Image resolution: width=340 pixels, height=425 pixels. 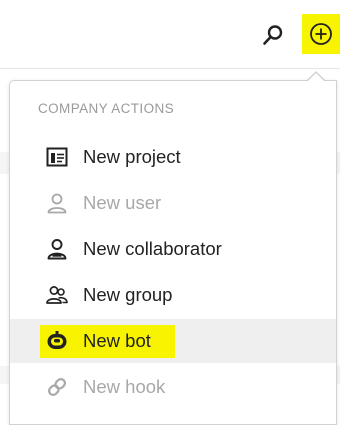 I want to click on menu-heading: COMPANY ACTIONS, so click(x=106, y=108).